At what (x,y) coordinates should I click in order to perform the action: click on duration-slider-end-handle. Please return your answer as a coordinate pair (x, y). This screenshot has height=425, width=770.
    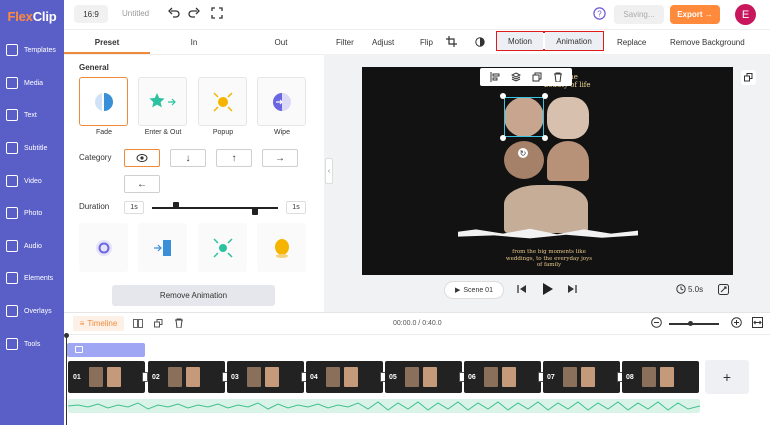
    Looking at the image, I should click on (255, 211).